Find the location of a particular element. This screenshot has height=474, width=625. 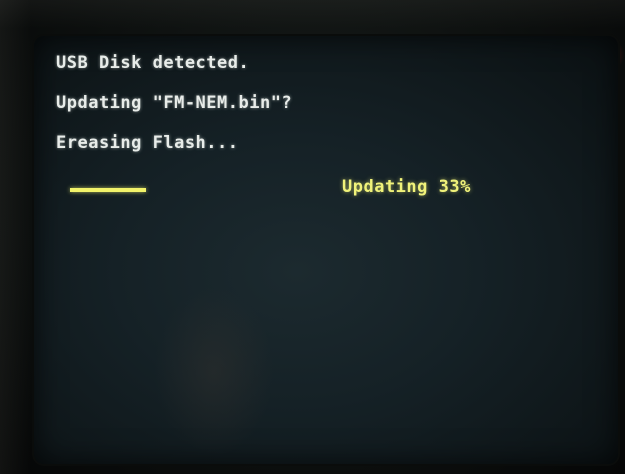

update-status-label: Updating is located at coordinates (385, 187).